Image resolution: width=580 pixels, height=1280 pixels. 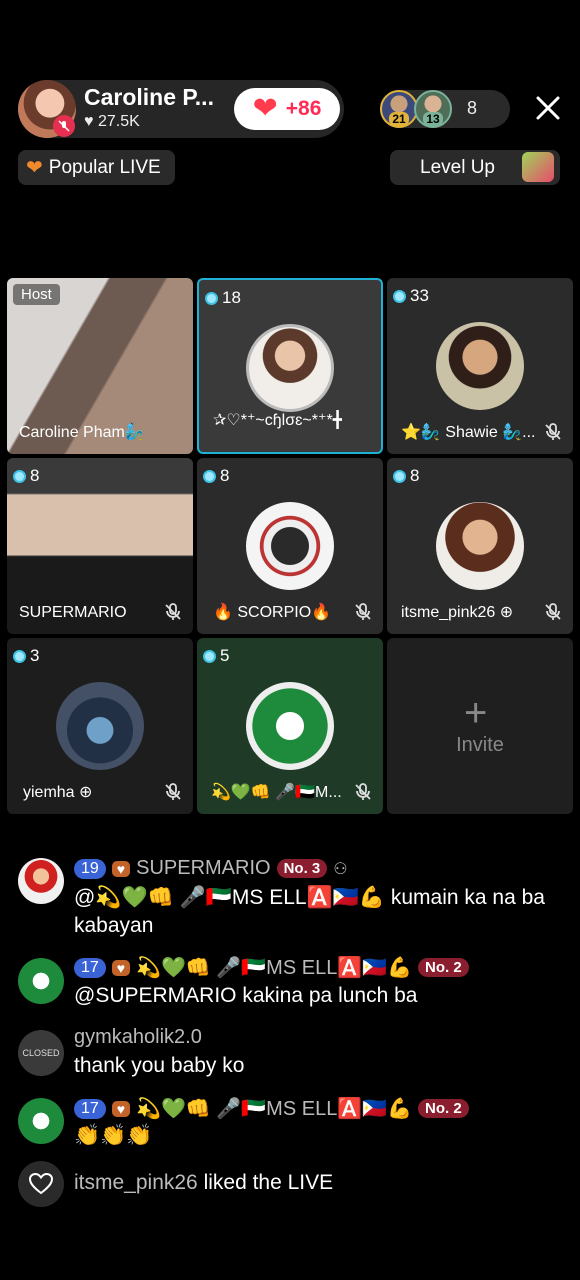 What do you see at coordinates (35, 655) in the screenshot?
I see `guest-viewers: 3` at bounding box center [35, 655].